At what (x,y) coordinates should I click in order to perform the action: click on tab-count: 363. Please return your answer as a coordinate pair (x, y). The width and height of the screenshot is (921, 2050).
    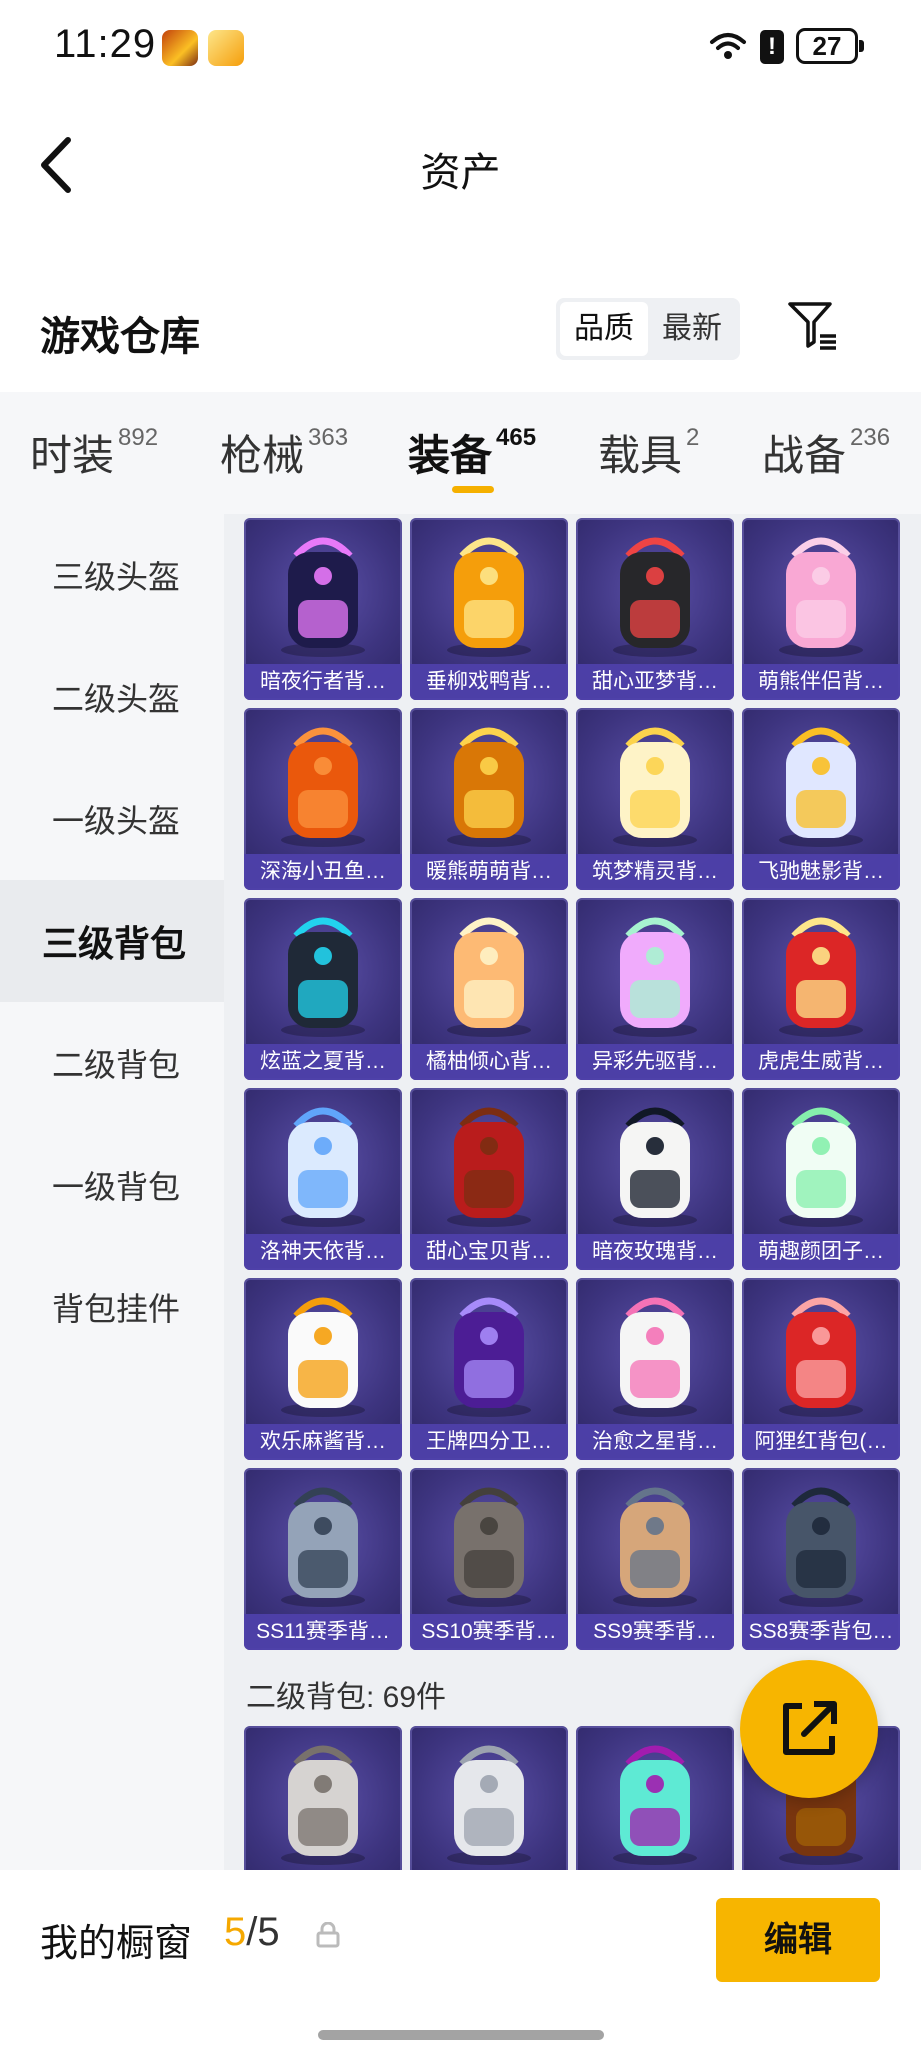
    Looking at the image, I should click on (328, 437).